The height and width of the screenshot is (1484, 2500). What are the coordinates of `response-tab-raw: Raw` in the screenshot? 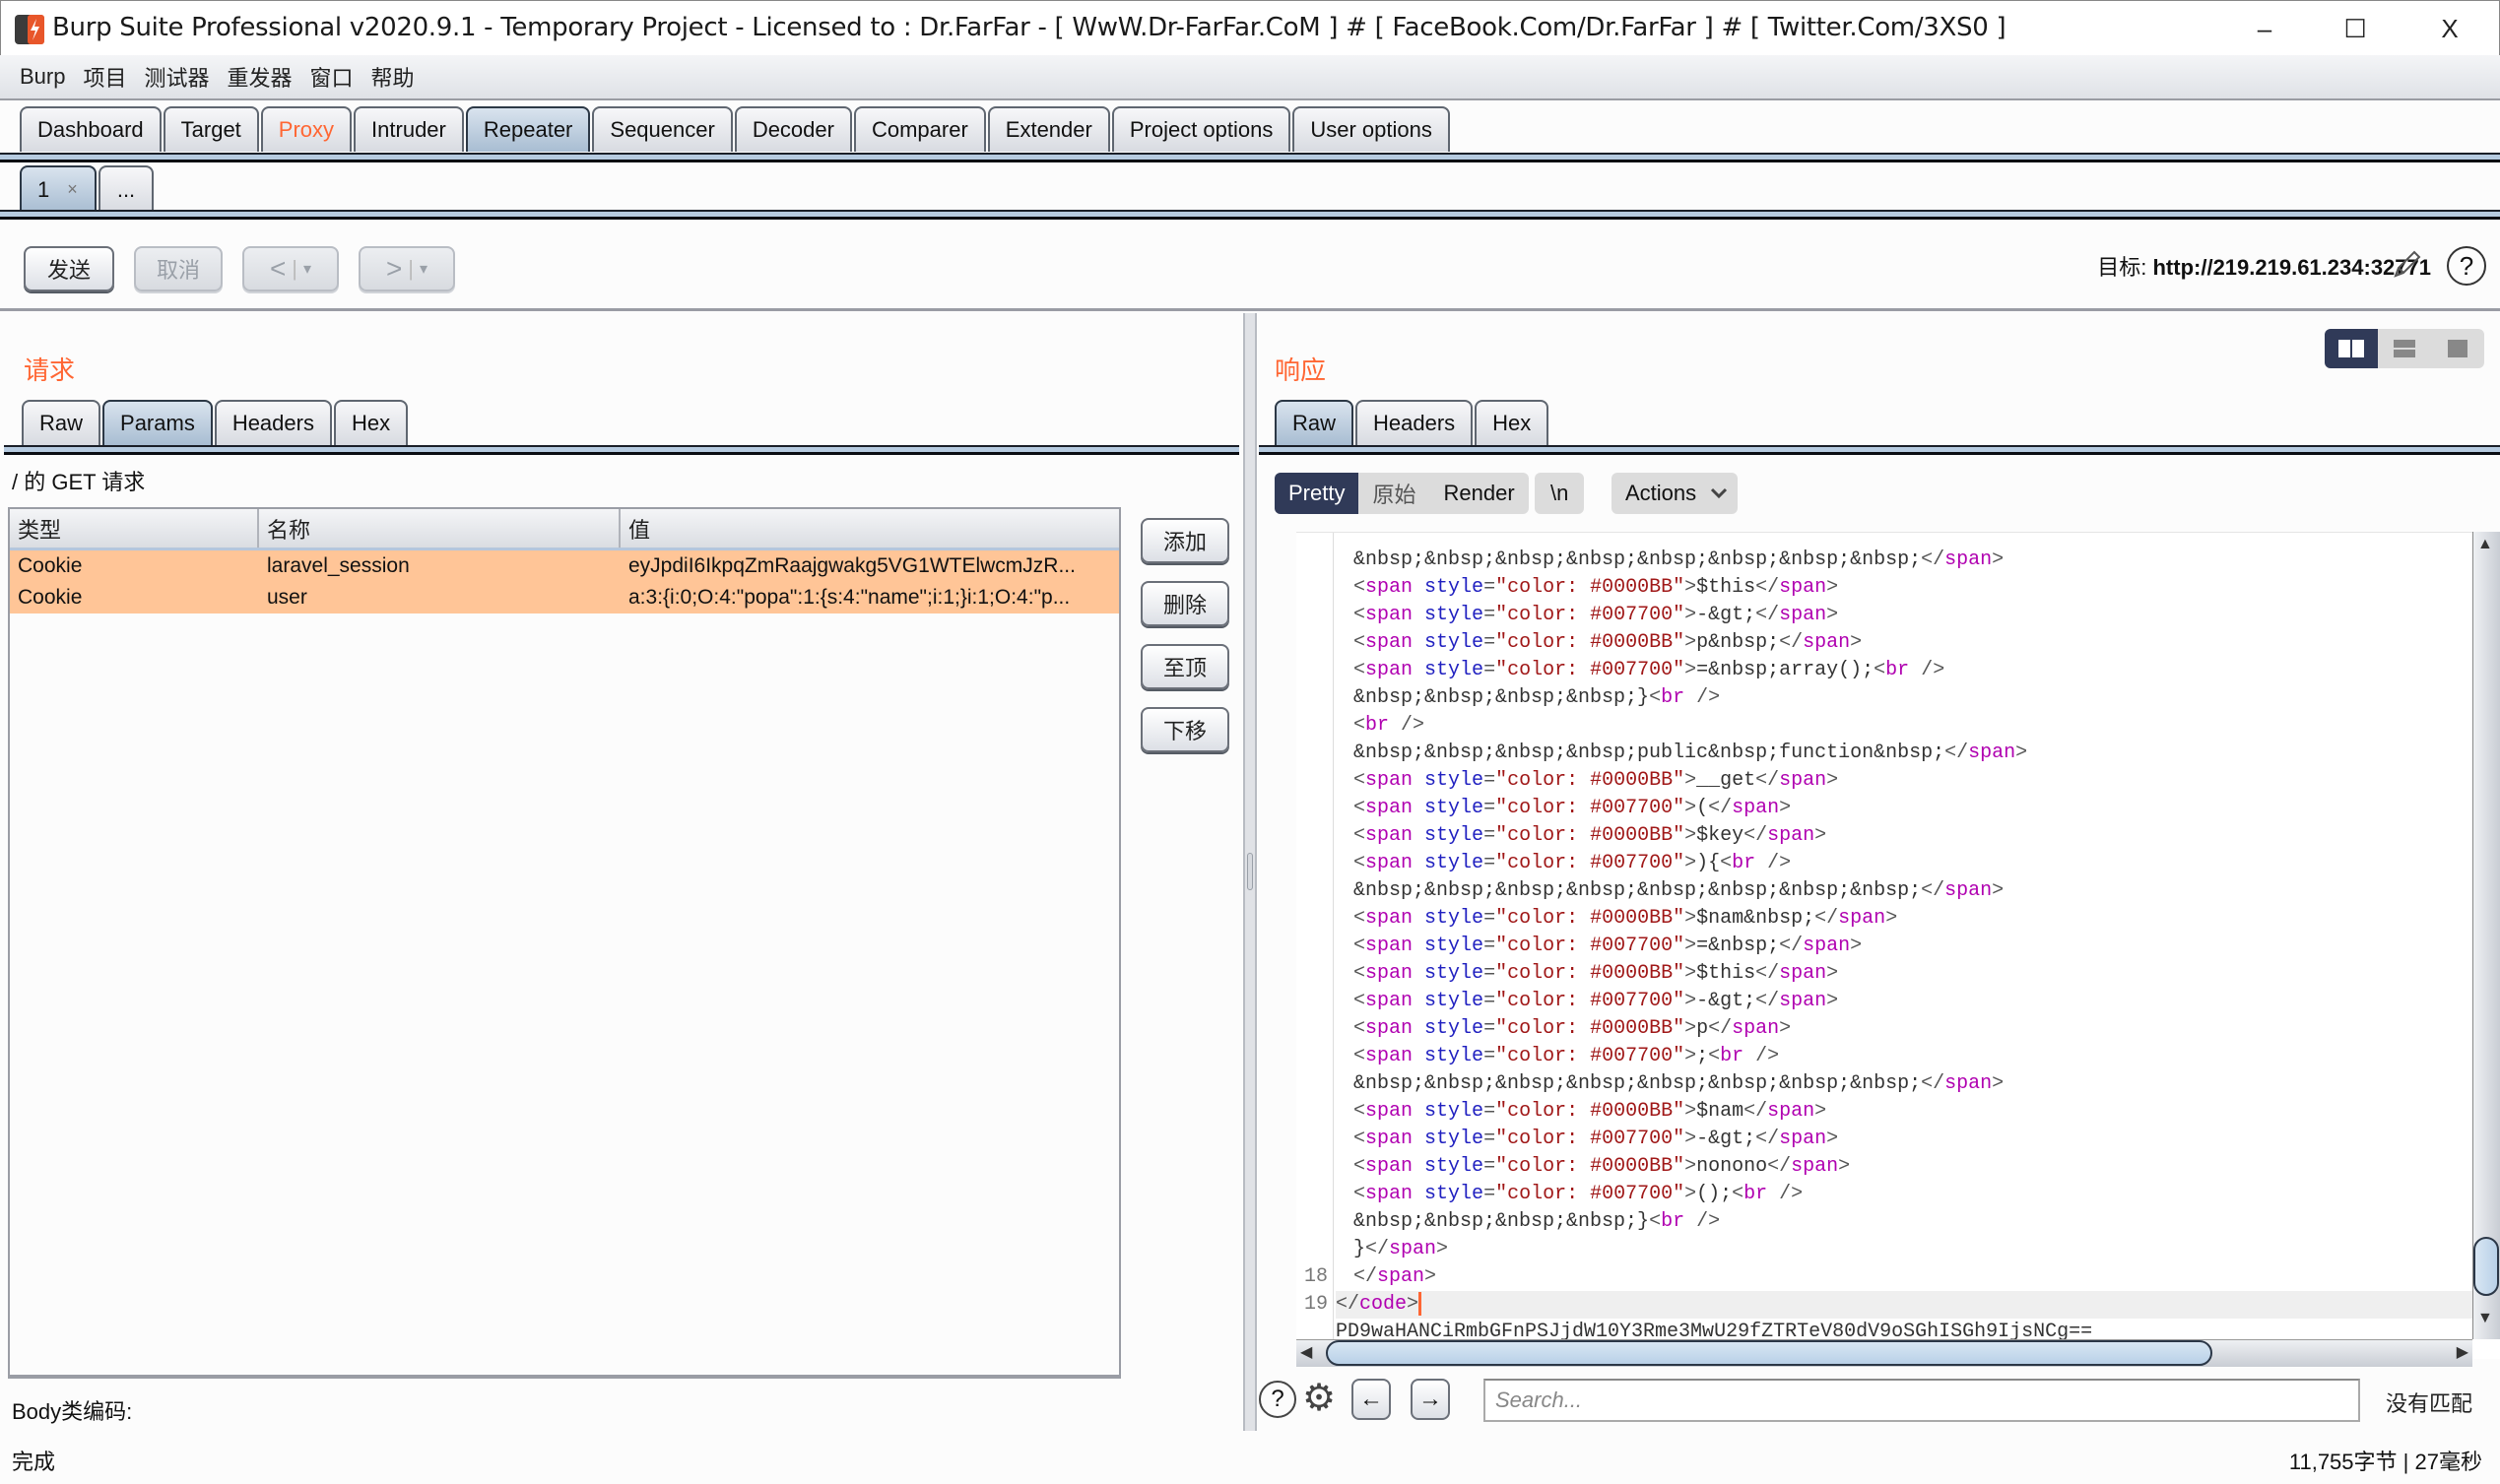 It's located at (1315, 422).